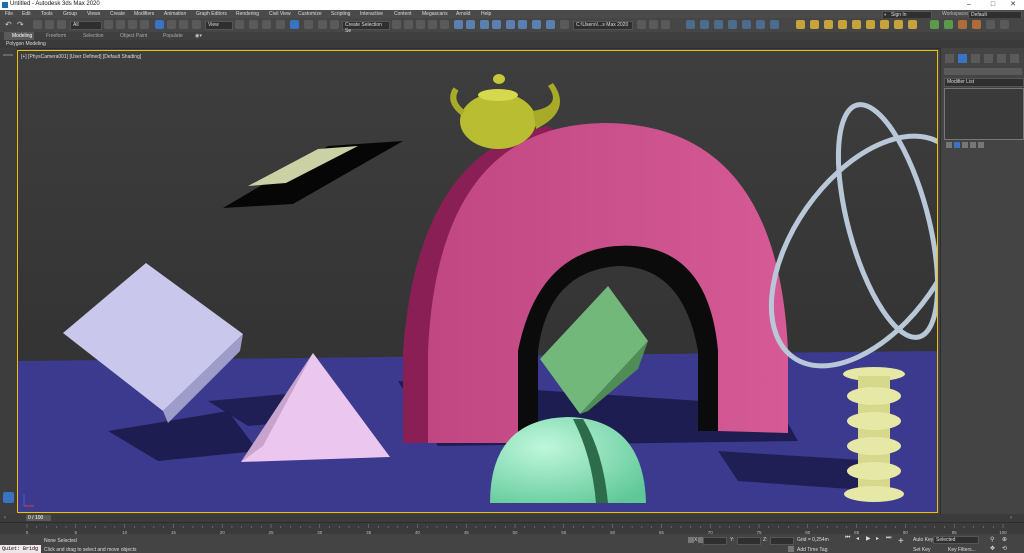  What do you see at coordinates (173, 36) in the screenshot?
I see `tab-populate: Populate` at bounding box center [173, 36].